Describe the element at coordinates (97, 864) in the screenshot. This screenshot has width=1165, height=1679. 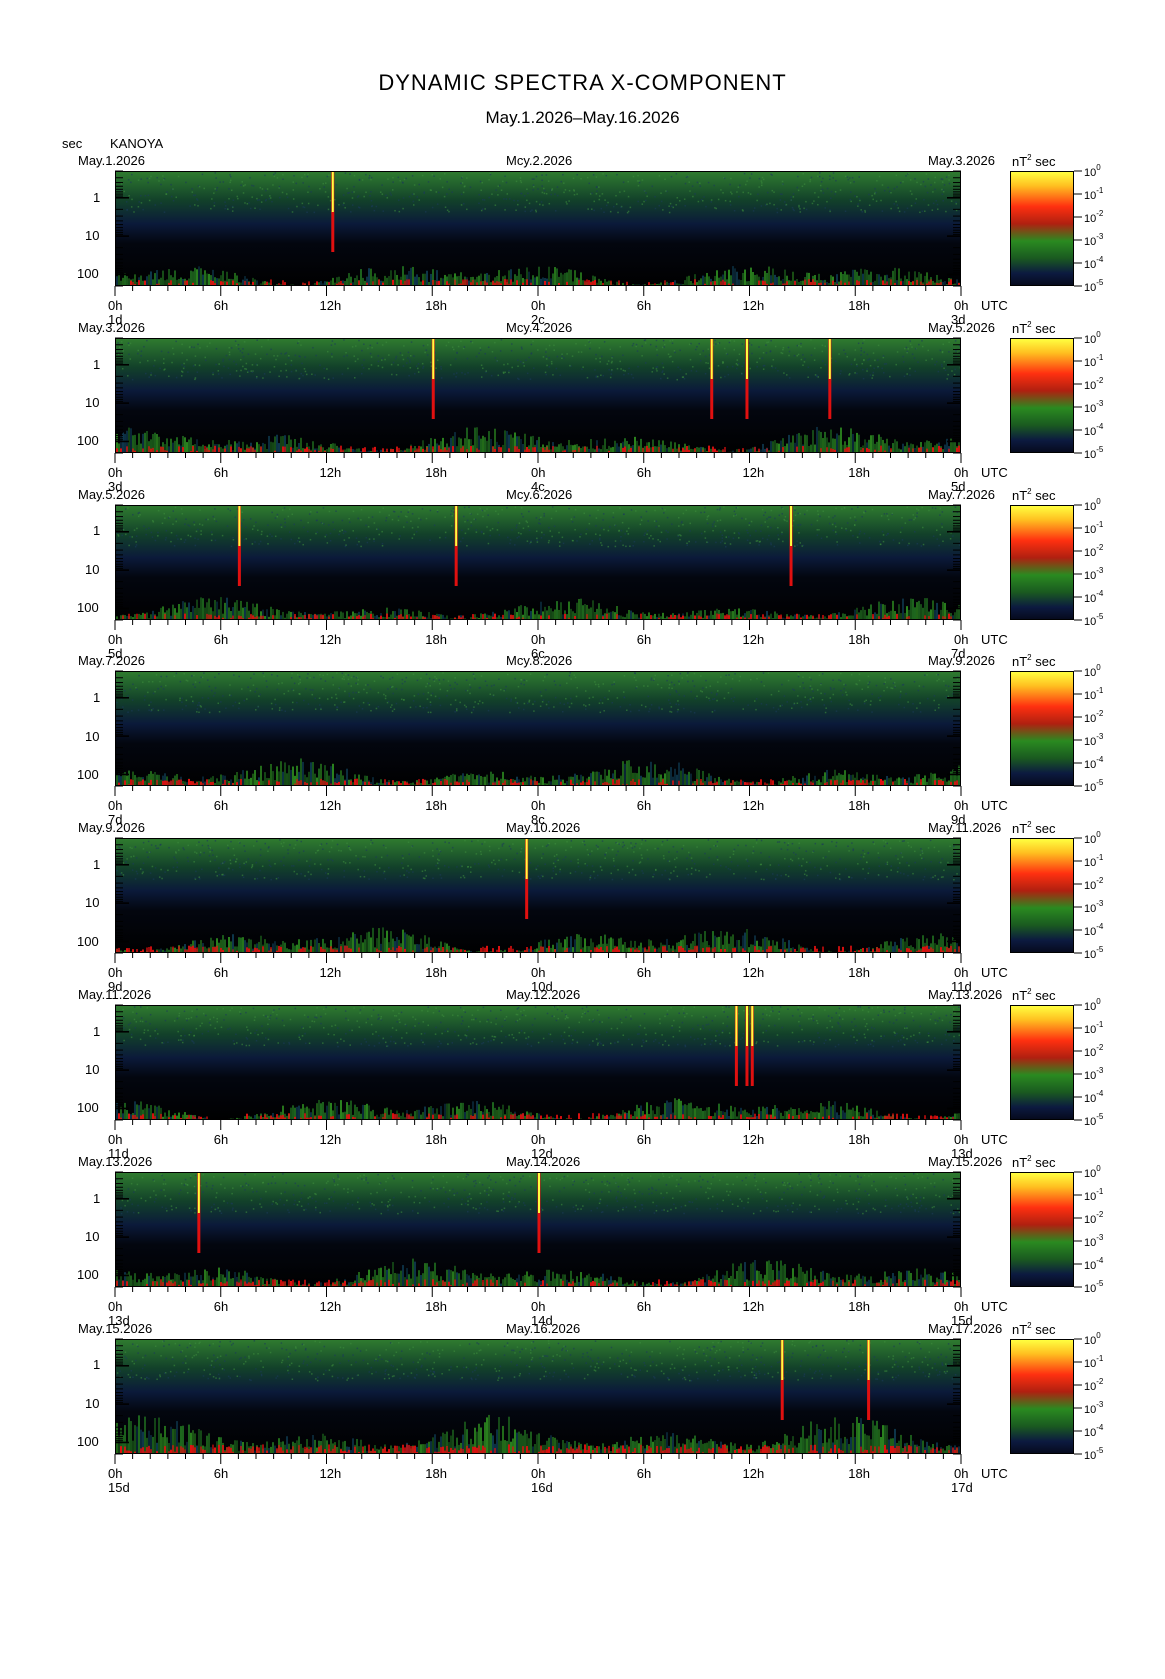
I see `y-tick-label: 1` at that location.